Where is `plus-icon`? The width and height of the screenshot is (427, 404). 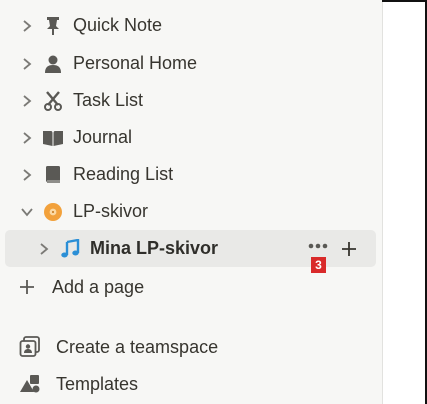
plus-icon is located at coordinates (27, 287).